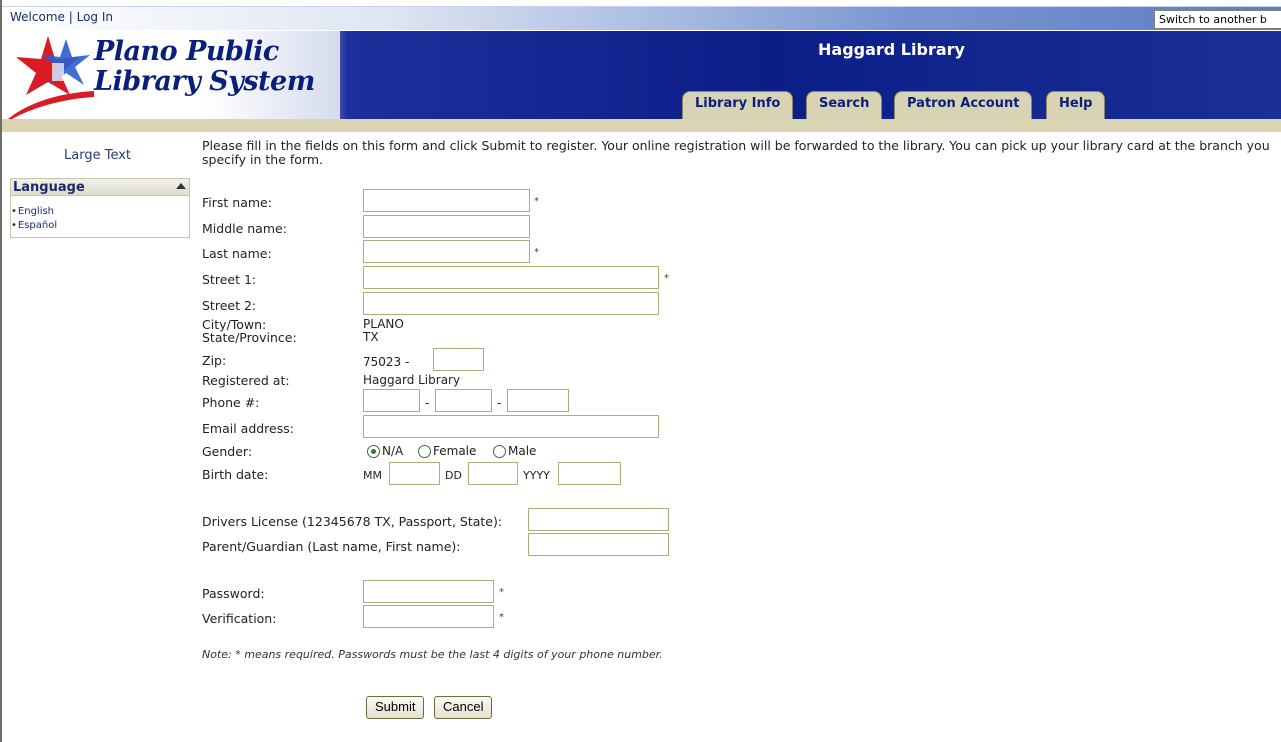 Image resolution: width=1281 pixels, height=742 pixels. I want to click on zip-value: 75023 -, so click(386, 362).